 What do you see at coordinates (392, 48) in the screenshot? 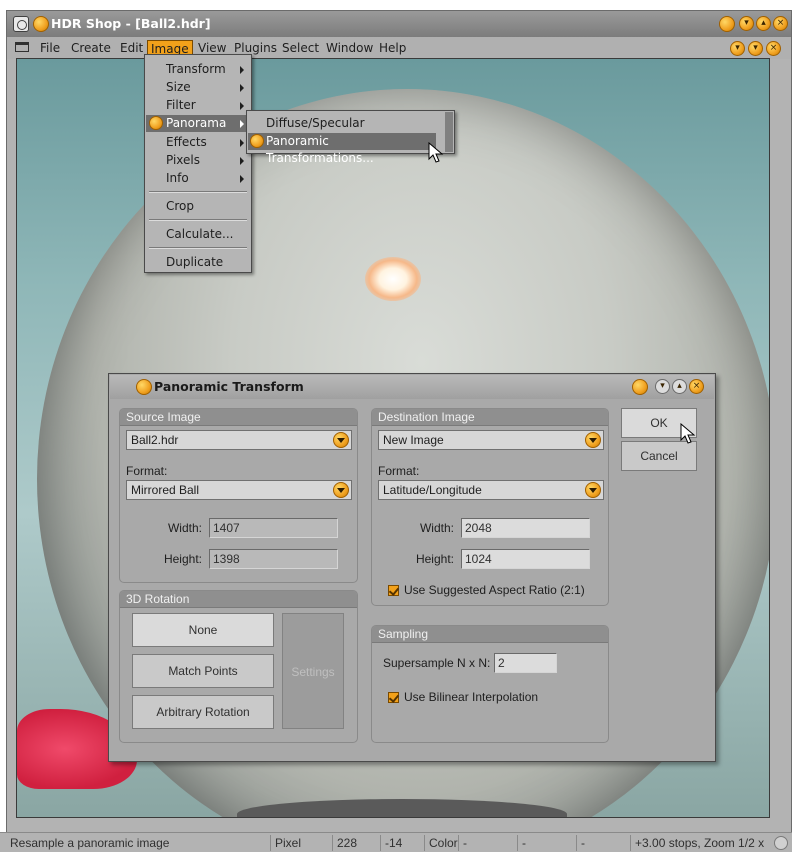
I see `menu-help: Help` at bounding box center [392, 48].